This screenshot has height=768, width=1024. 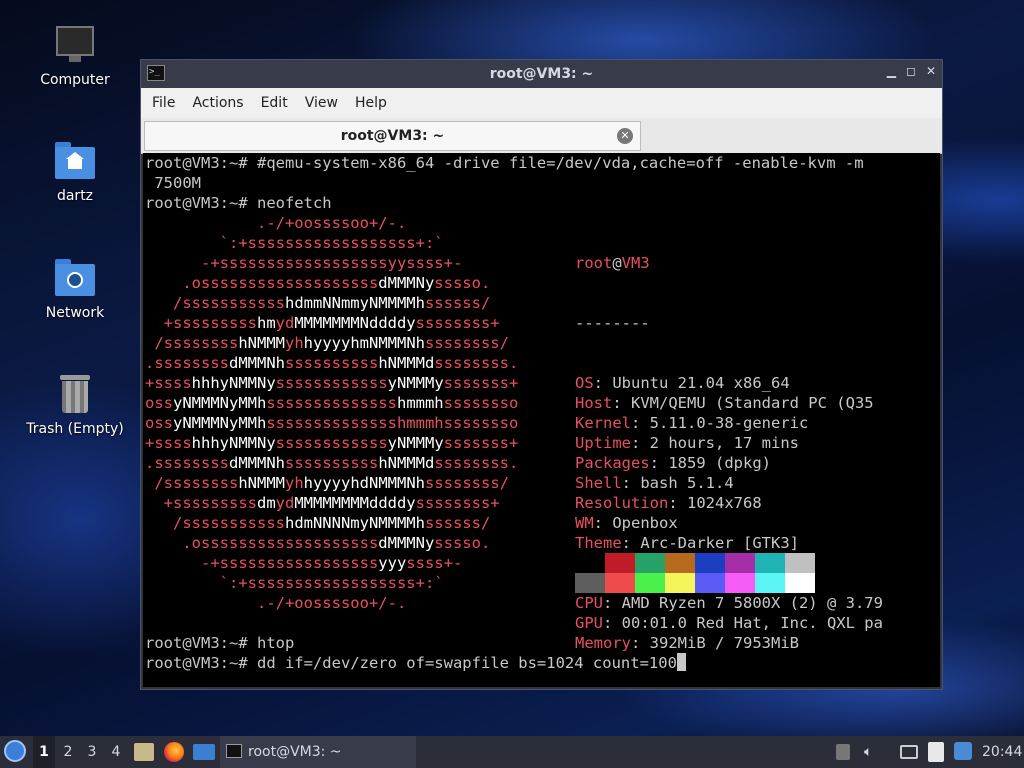 What do you see at coordinates (204, 752) in the screenshot?
I see `show-desktop-icon` at bounding box center [204, 752].